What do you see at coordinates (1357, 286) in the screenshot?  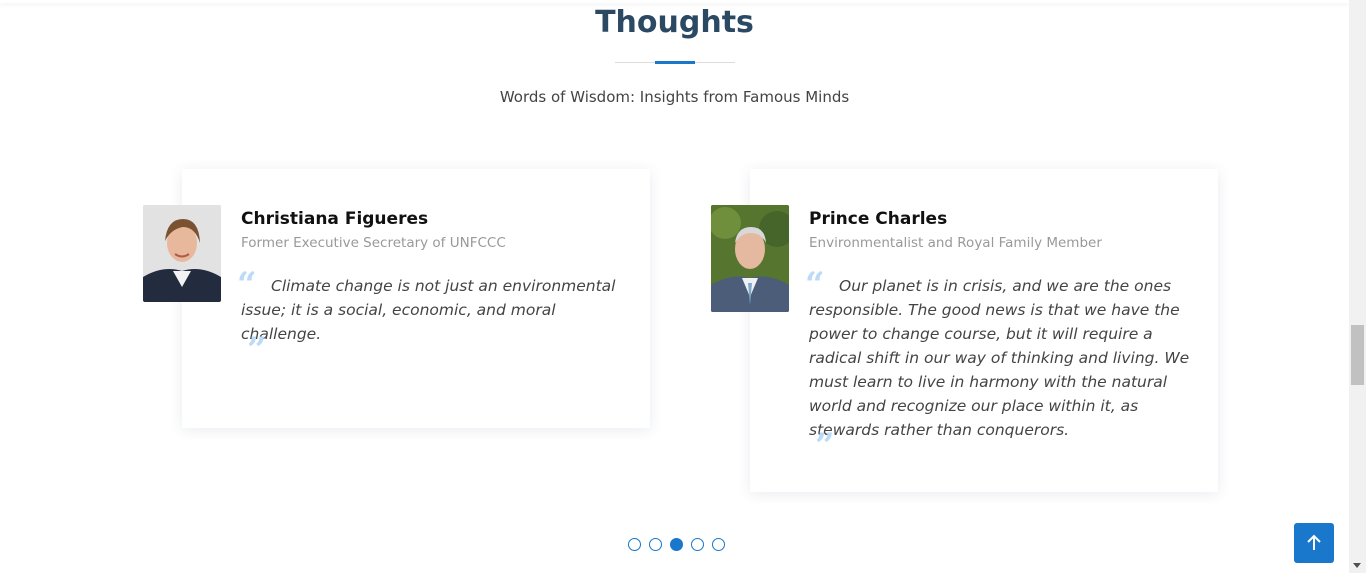 I see `scrollbar-track` at bounding box center [1357, 286].